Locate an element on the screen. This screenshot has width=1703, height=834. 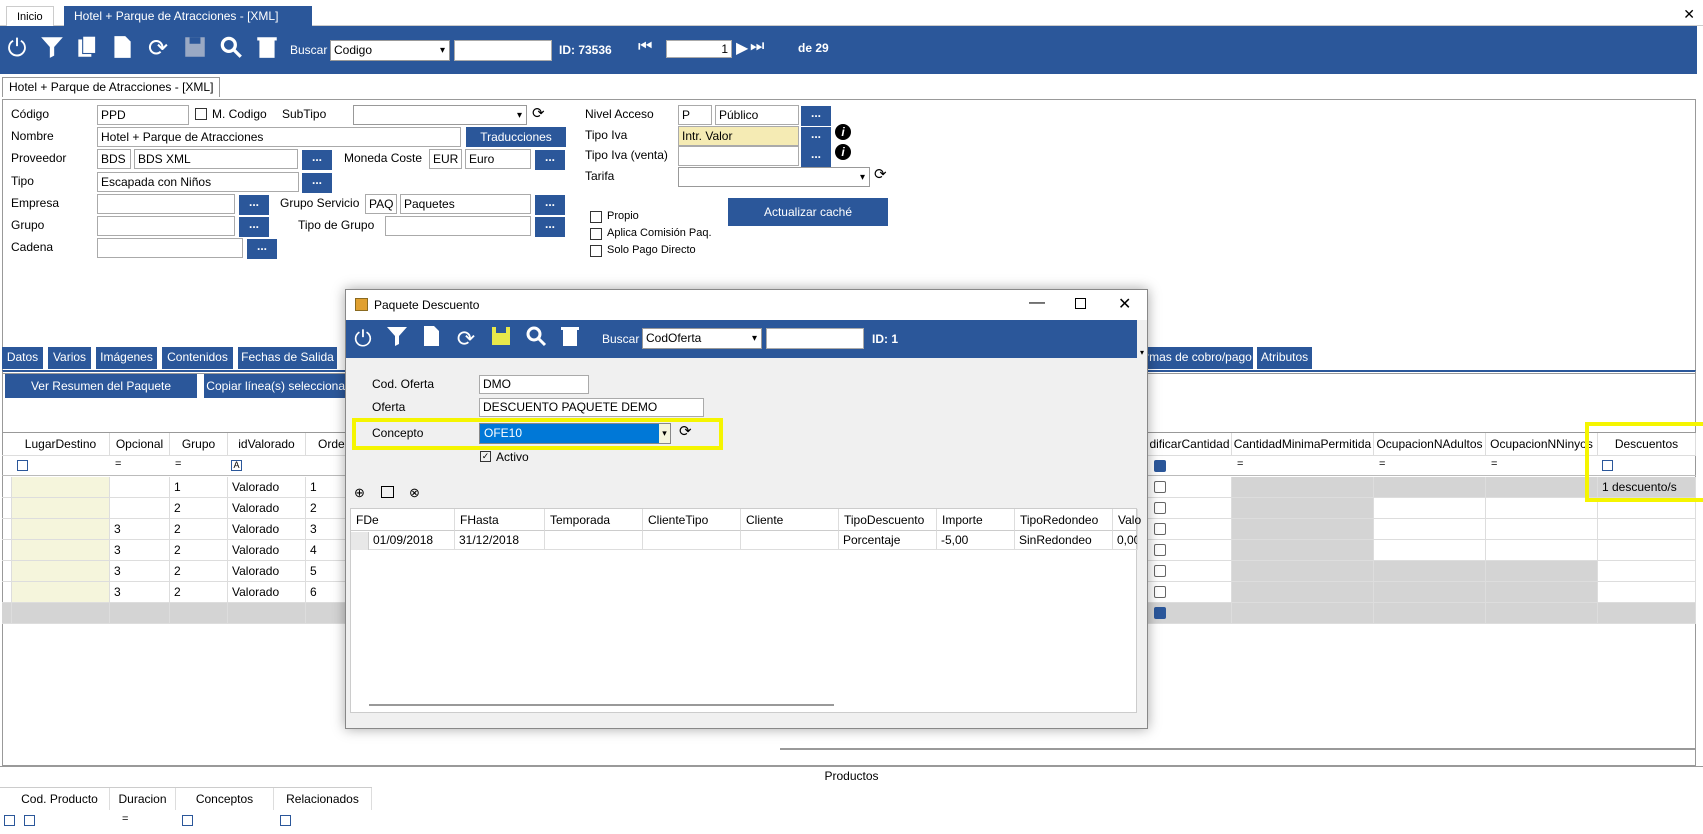
save-icon is located at coordinates (195, 49).